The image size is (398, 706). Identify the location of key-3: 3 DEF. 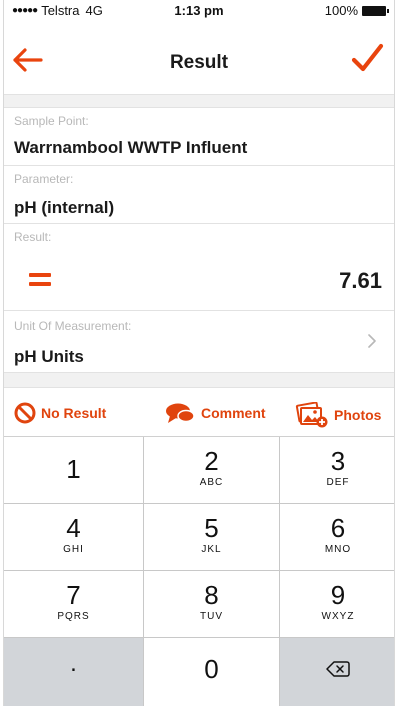
(337, 470).